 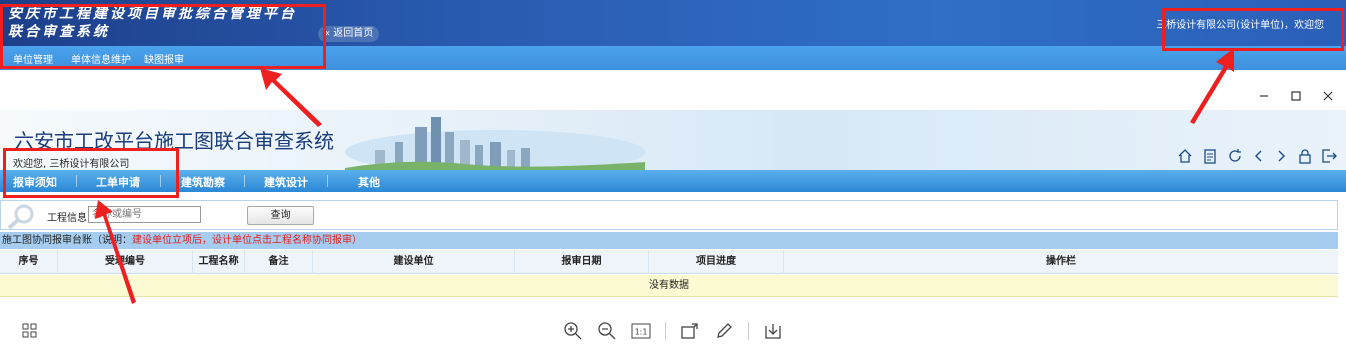 What do you see at coordinates (1253, 29) in the screenshot?
I see `annotation-box-welcome` at bounding box center [1253, 29].